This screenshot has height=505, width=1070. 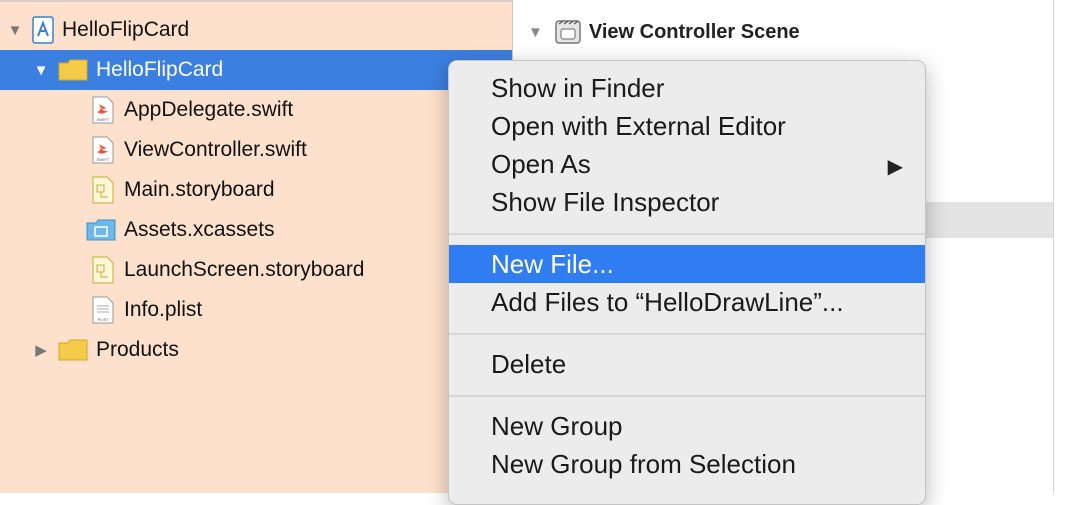 I want to click on navigator-row-file: LaunchScreen.storyboard, so click(x=256, y=270).